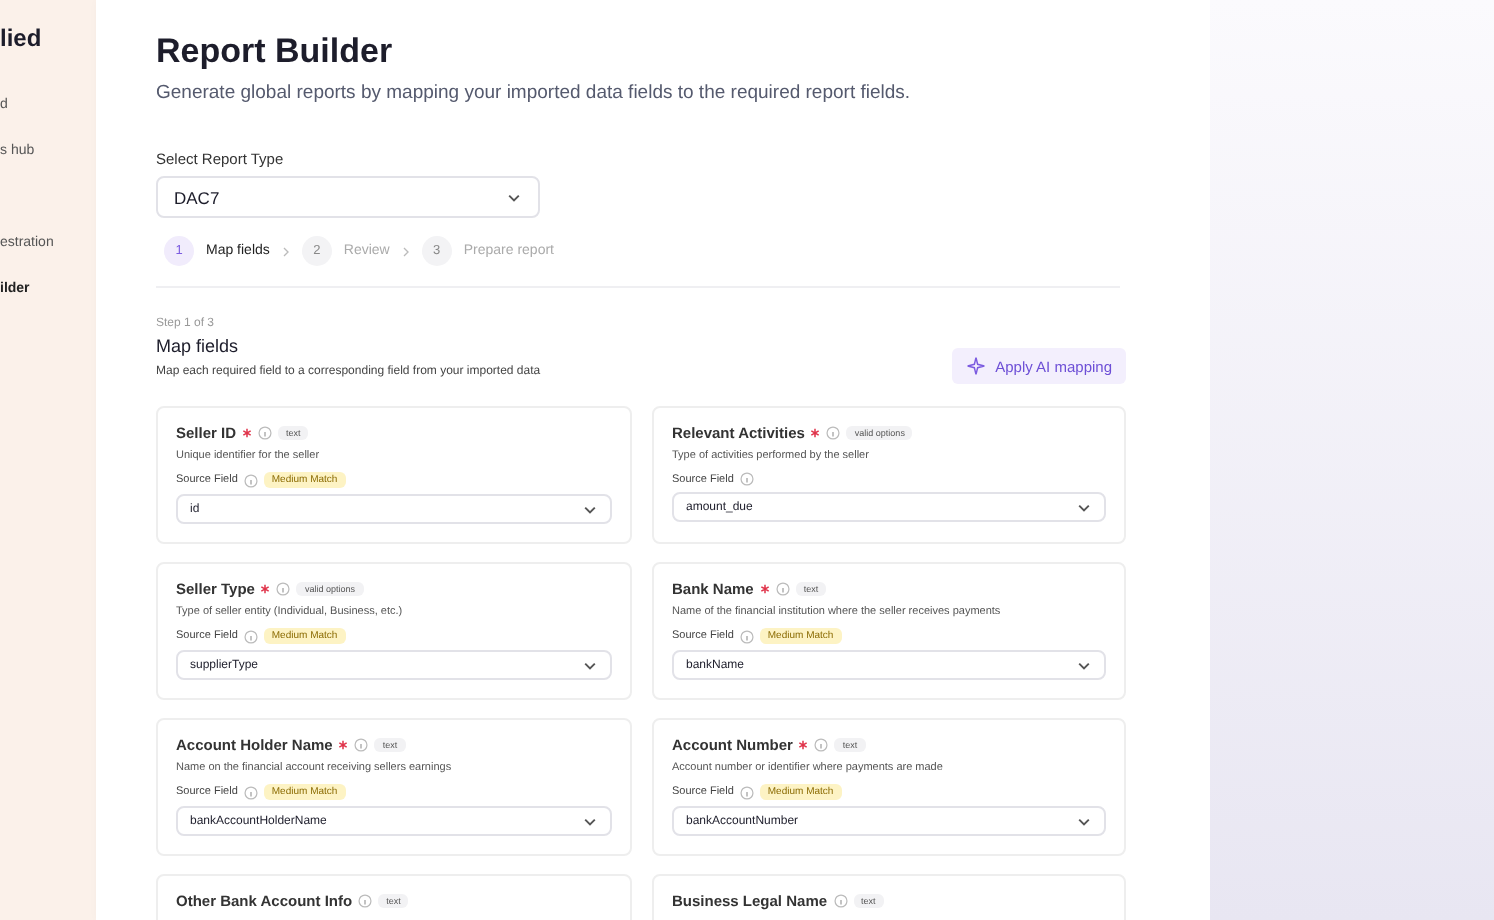 This screenshot has height=920, width=1494. I want to click on logo-text: lied, so click(22, 38).